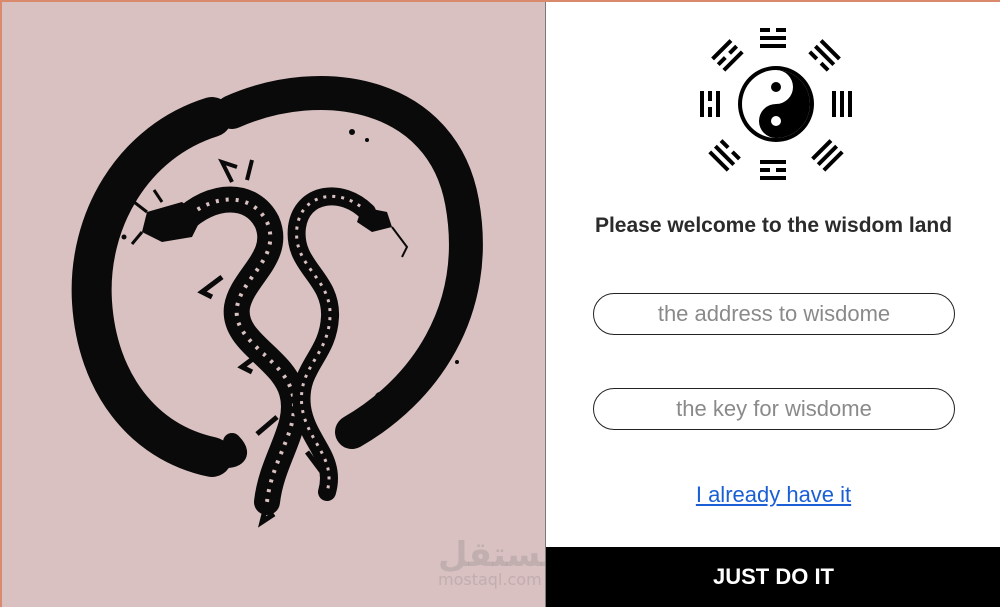 The height and width of the screenshot is (607, 1000). What do you see at coordinates (773, 577) in the screenshot?
I see `just-do-it-button: JUST DO IT` at bounding box center [773, 577].